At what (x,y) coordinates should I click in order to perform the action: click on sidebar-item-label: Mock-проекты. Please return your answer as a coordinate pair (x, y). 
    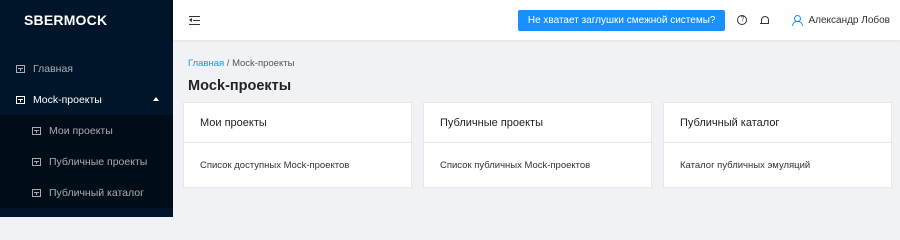
    Looking at the image, I should click on (67, 99).